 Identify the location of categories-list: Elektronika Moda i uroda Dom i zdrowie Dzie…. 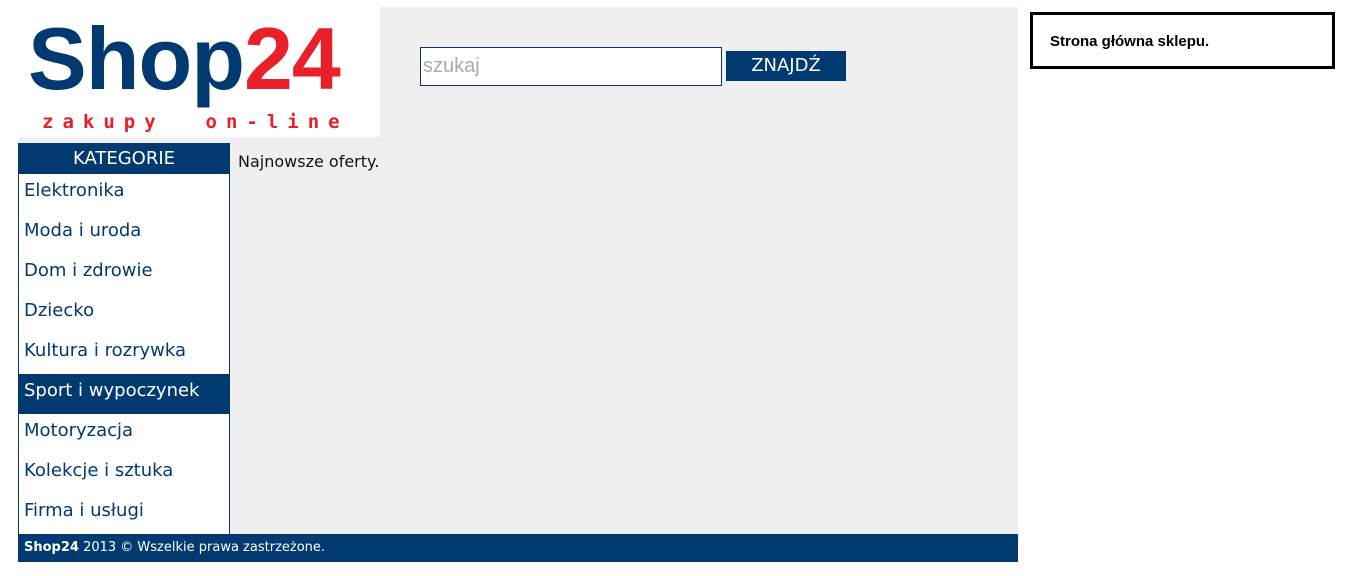
(124, 354).